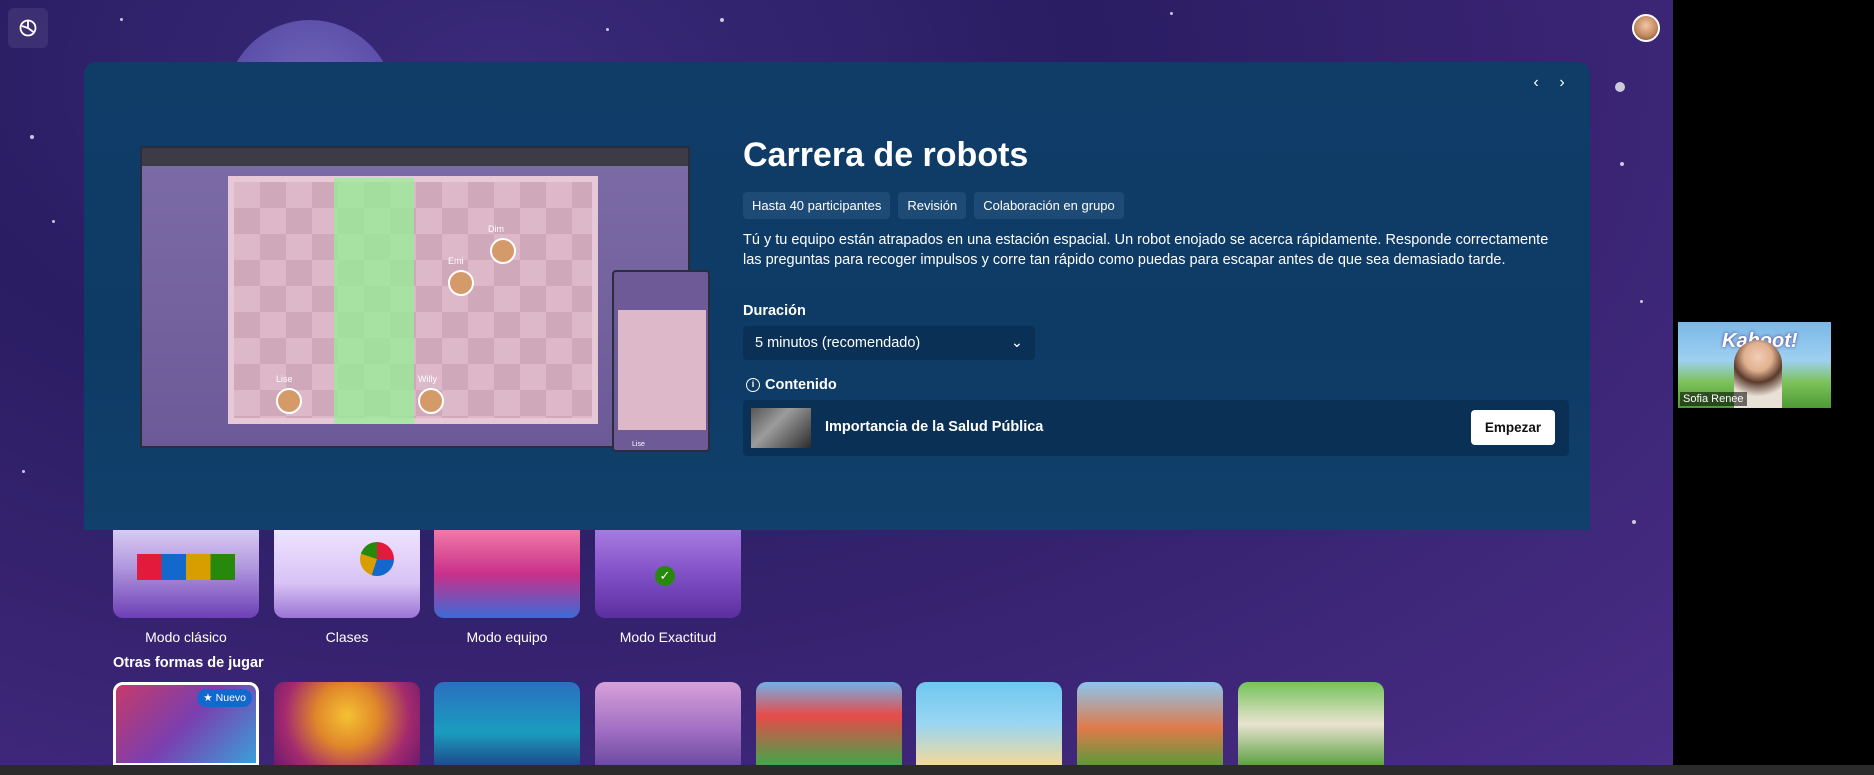 This screenshot has width=1874, height=775. I want to click on preview-player-name: Emi, so click(456, 261).